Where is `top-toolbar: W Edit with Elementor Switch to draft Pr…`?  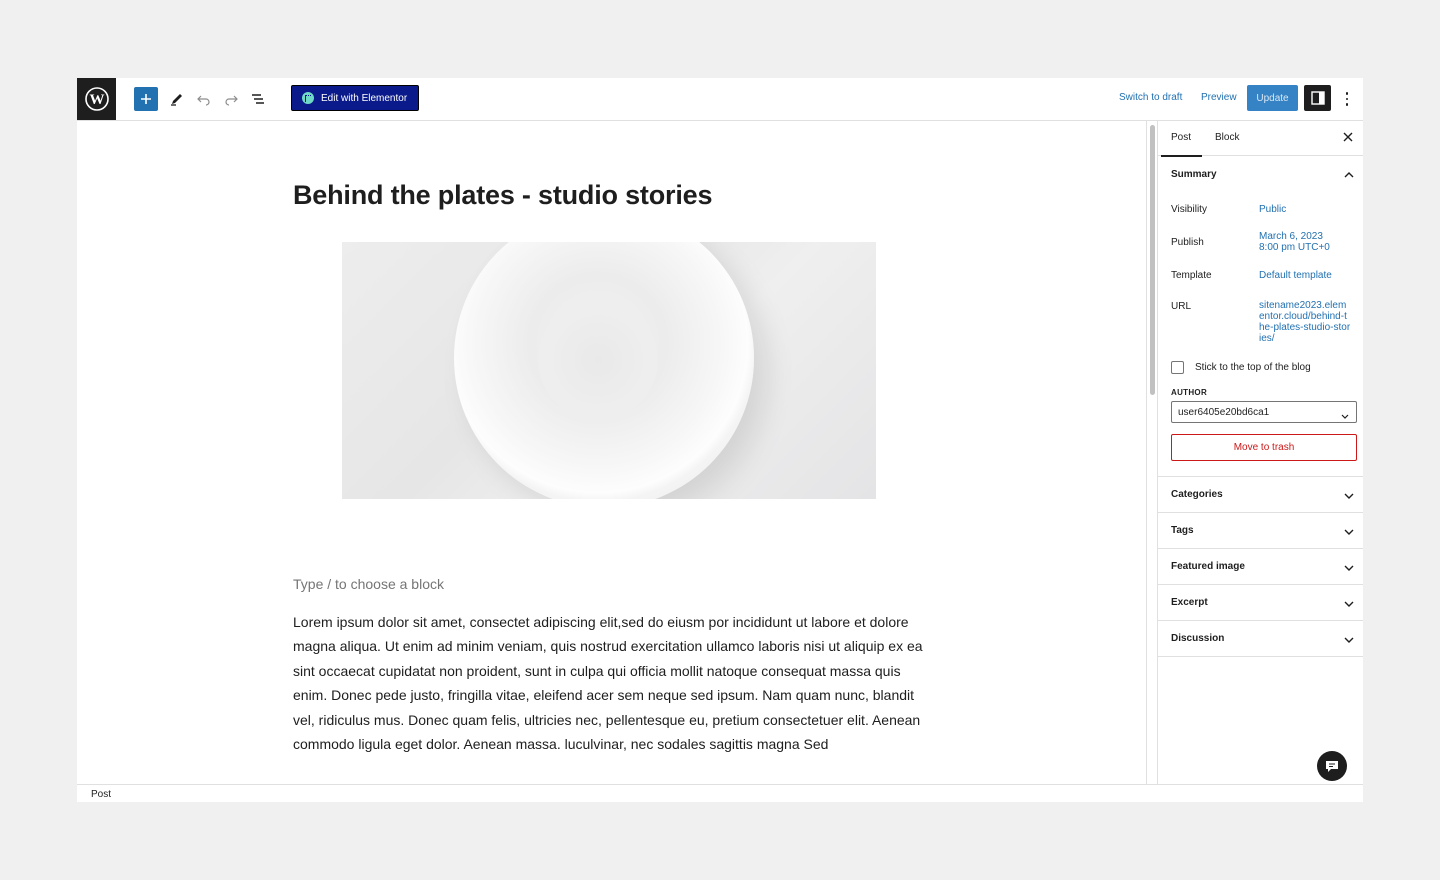 top-toolbar: W Edit with Elementor Switch to draft Pr… is located at coordinates (720, 99).